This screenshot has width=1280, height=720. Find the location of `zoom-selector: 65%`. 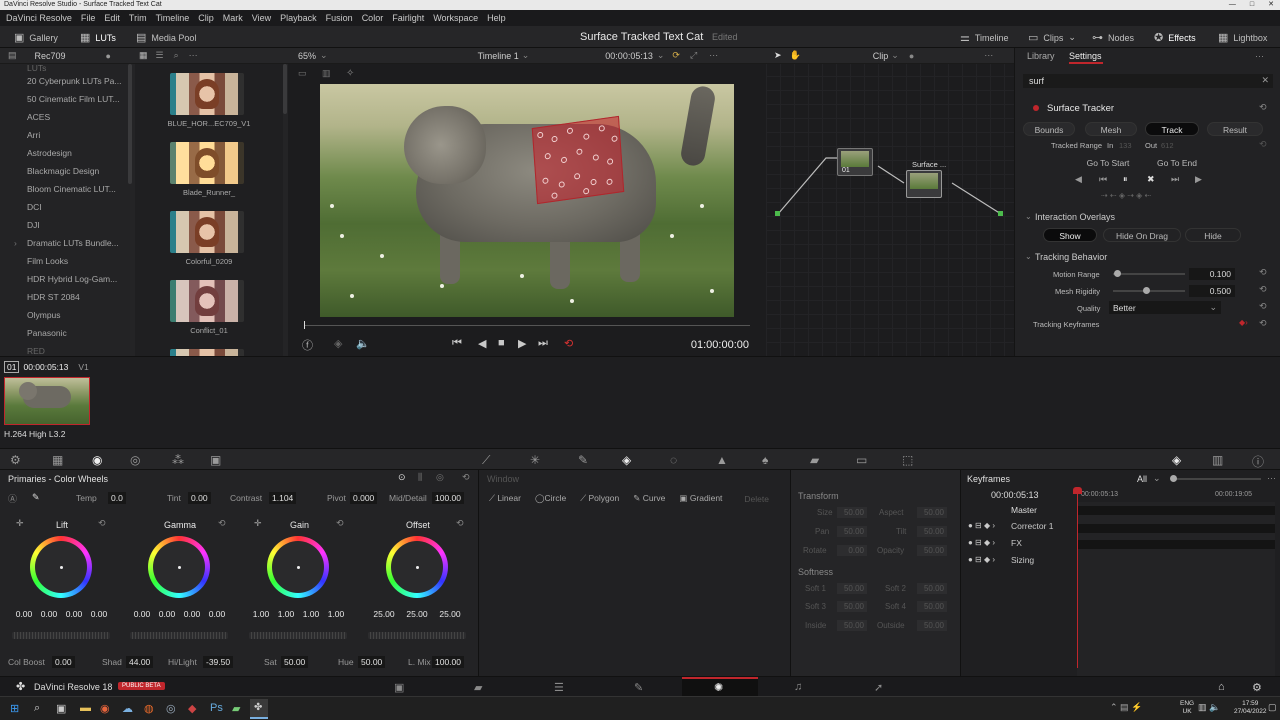

zoom-selector: 65% is located at coordinates (307, 56).